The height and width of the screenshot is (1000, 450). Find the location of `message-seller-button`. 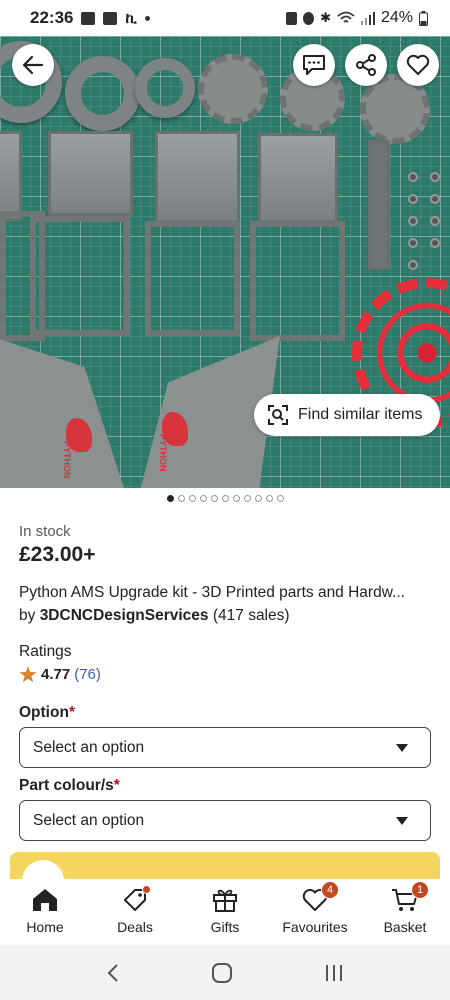

message-seller-button is located at coordinates (314, 65).